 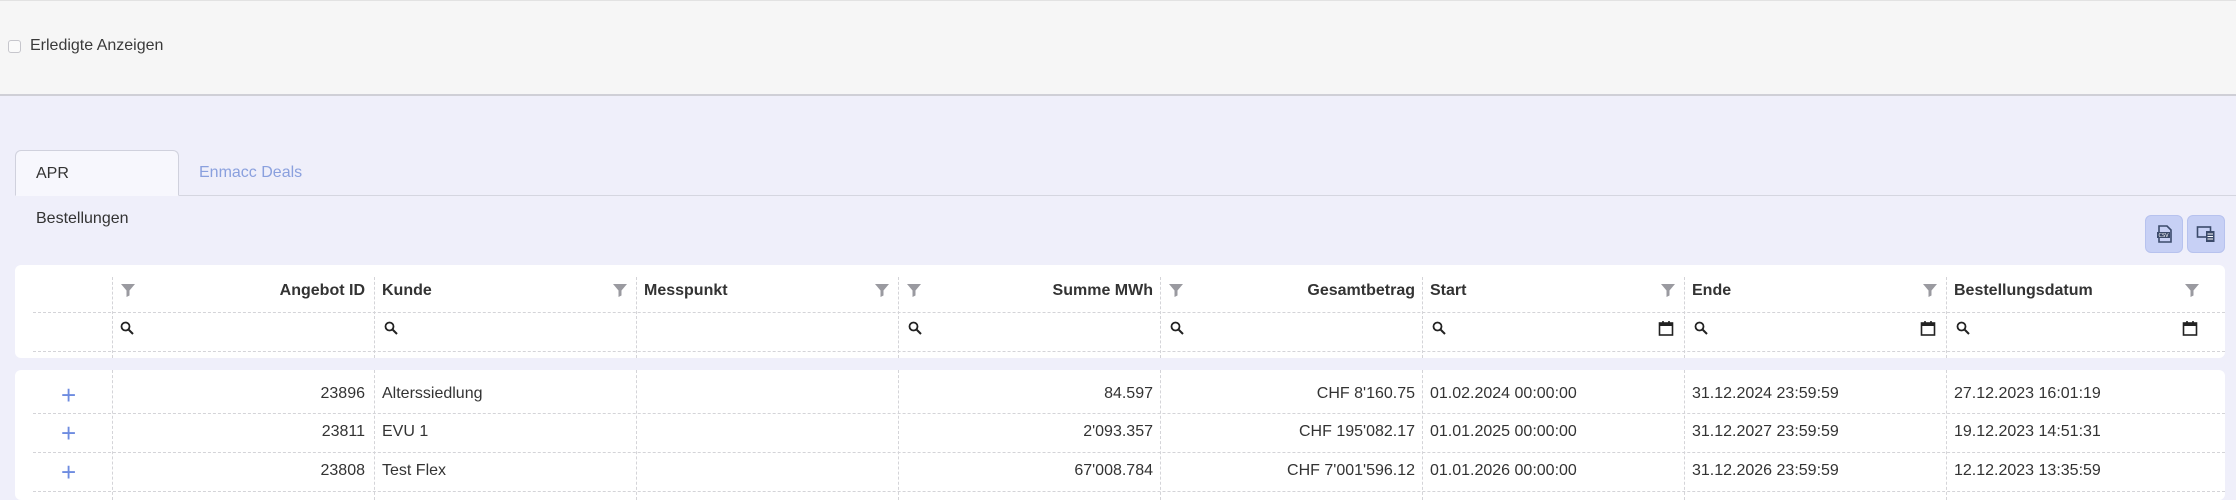 What do you see at coordinates (407, 291) in the screenshot?
I see `column-header-kunde: Kunde` at bounding box center [407, 291].